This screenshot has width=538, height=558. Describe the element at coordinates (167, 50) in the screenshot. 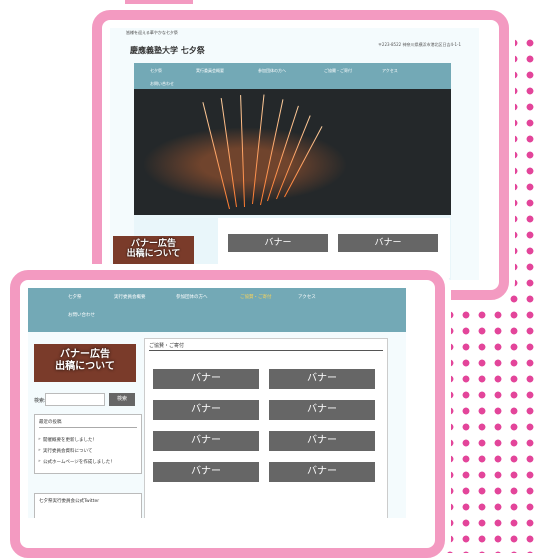

I see `site-title: 慶應義塾大学 七夕祭` at that location.